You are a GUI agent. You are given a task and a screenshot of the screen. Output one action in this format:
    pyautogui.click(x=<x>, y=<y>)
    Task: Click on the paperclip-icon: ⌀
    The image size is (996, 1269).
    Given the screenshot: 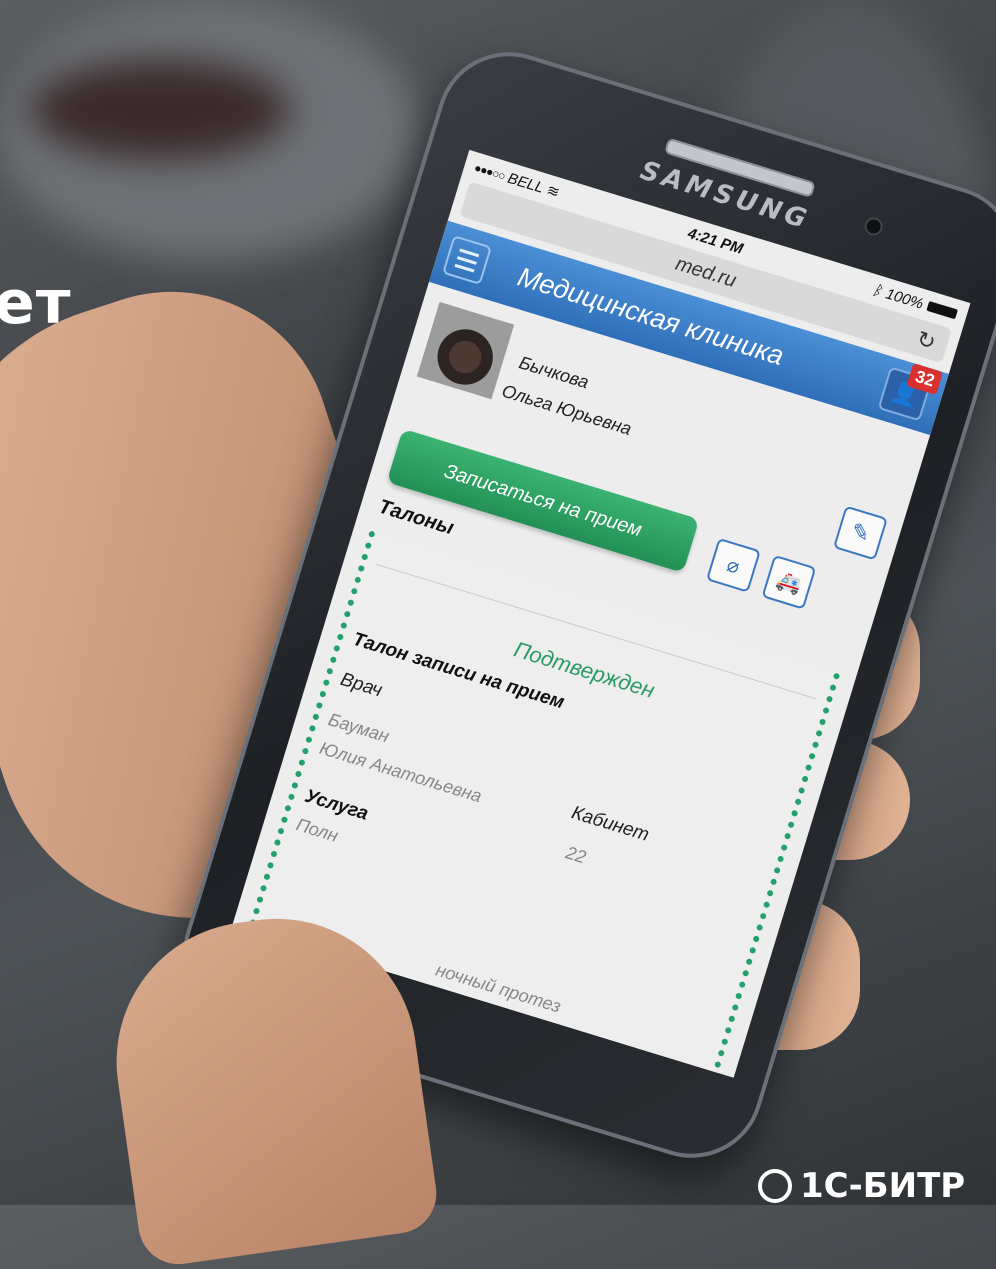 What is the action you would take?
    pyautogui.click(x=733, y=566)
    